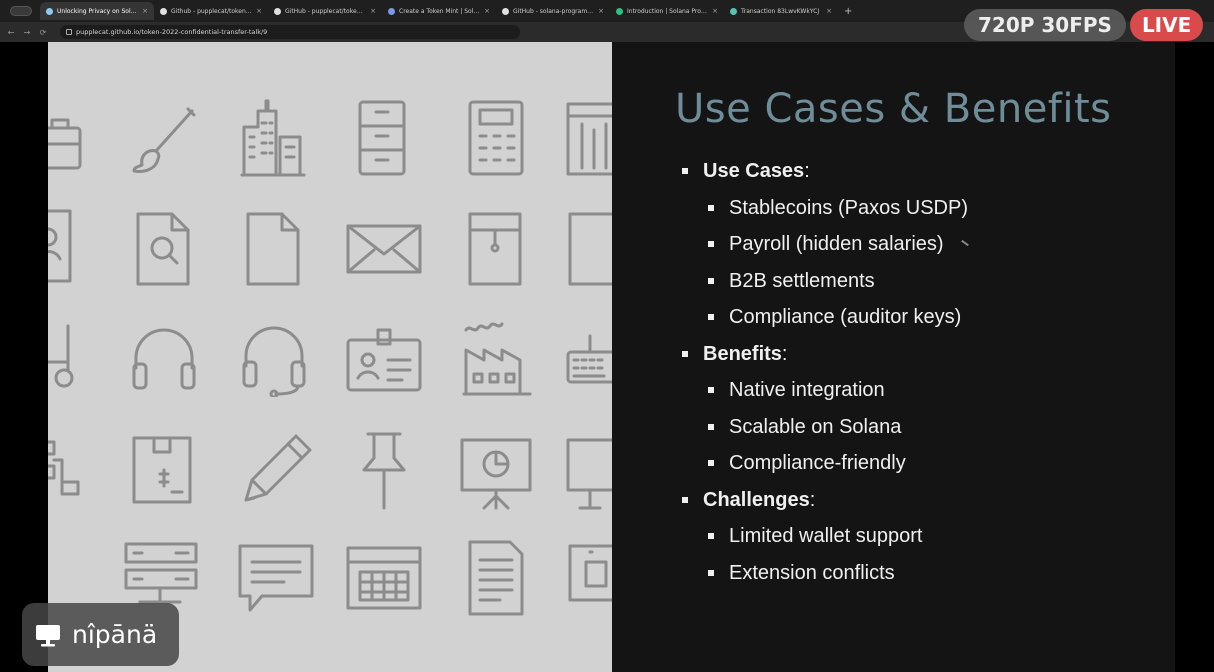 The width and height of the screenshot is (1214, 672). What do you see at coordinates (917, 576) in the screenshot?
I see `bullet-item: Extension conflicts` at bounding box center [917, 576].